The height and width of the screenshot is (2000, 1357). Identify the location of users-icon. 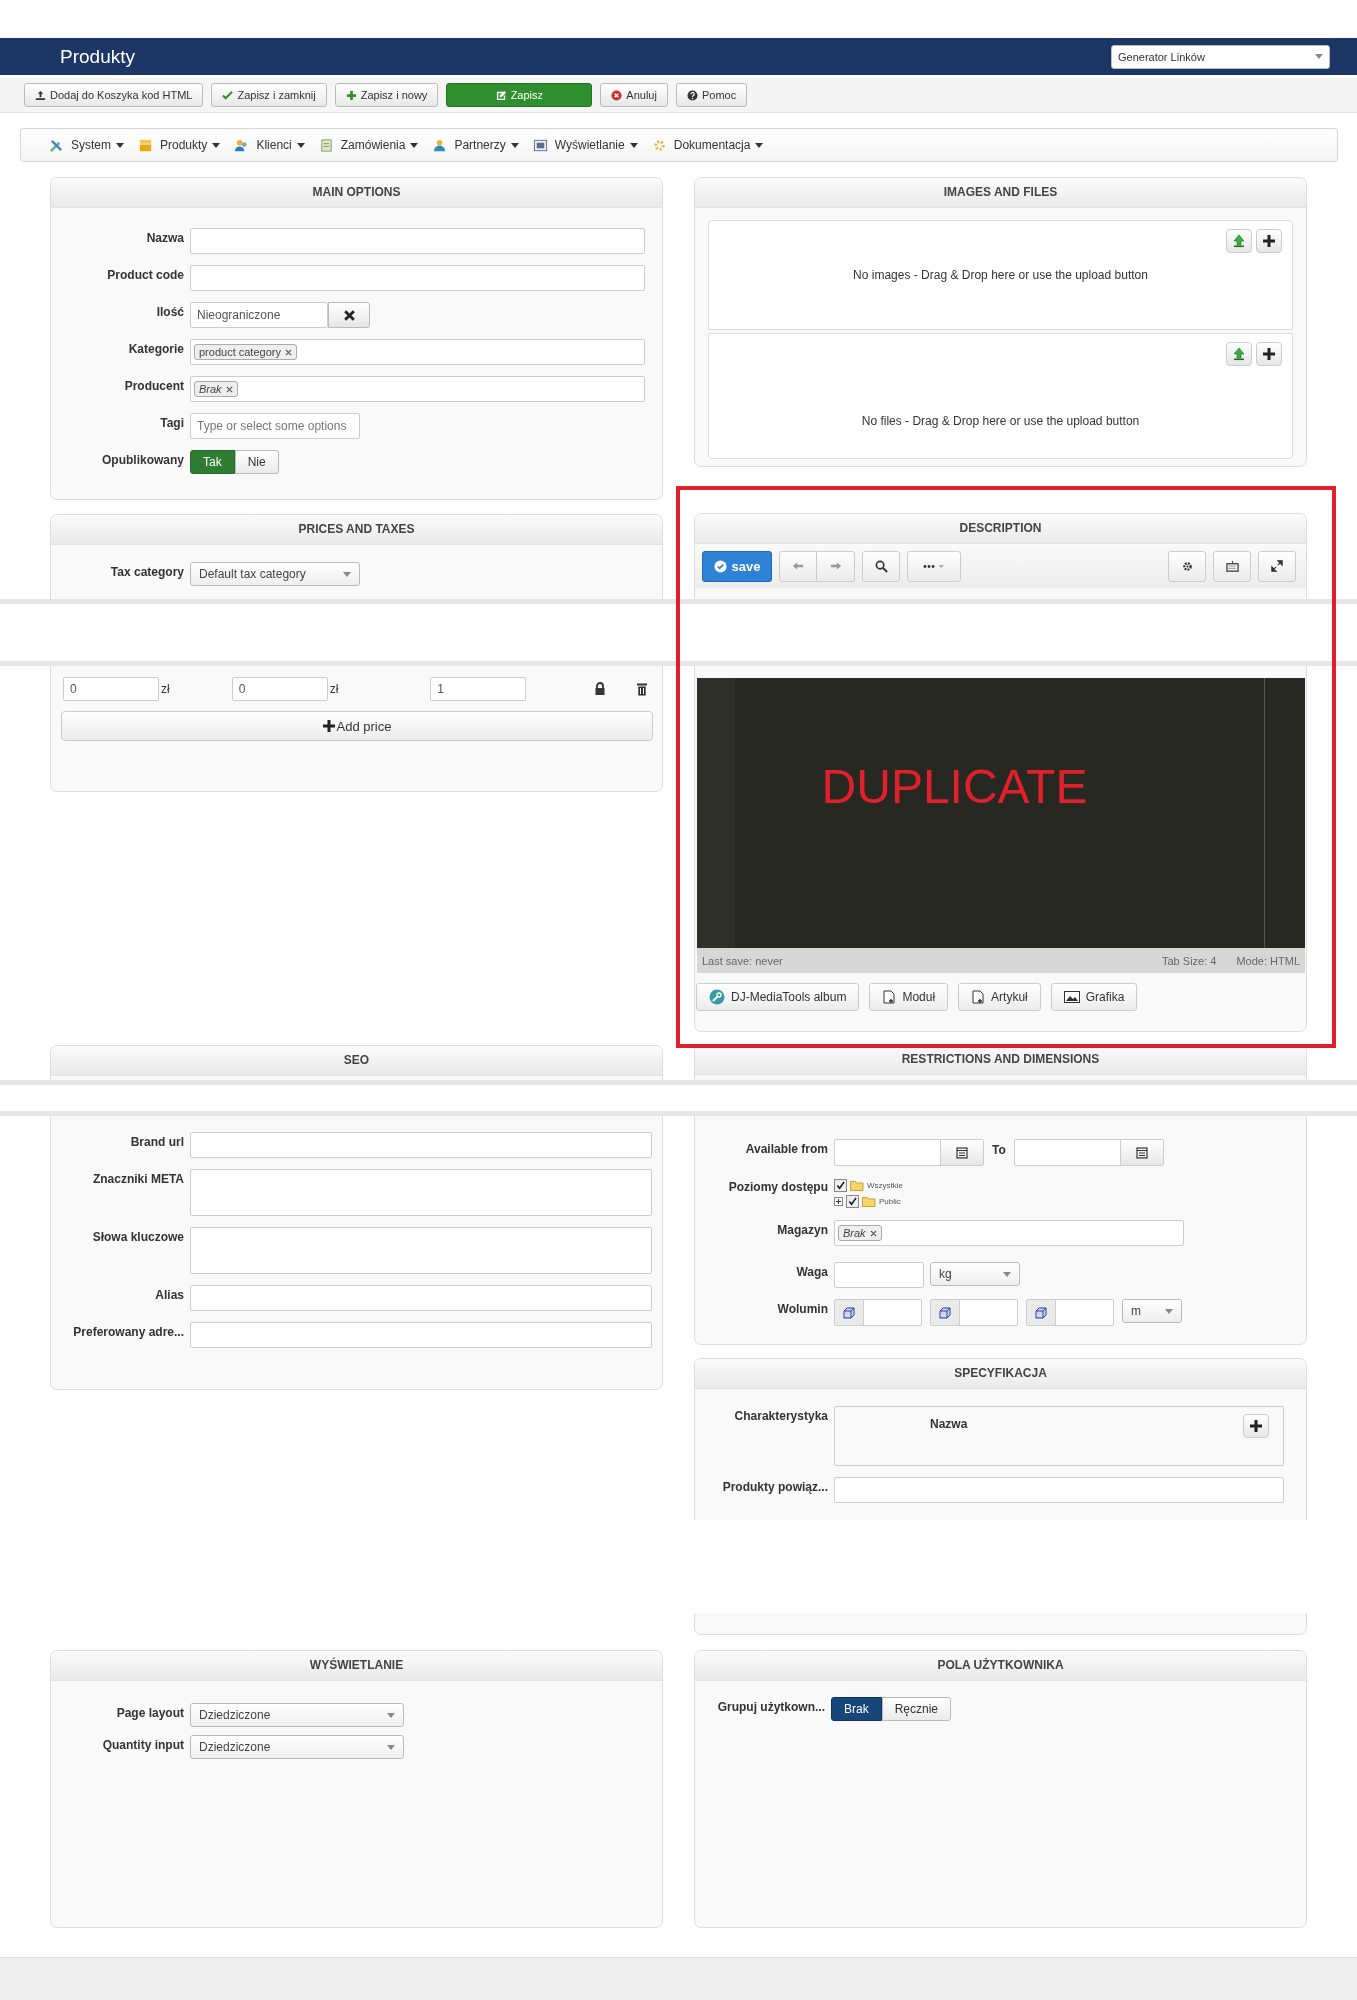
(242, 145).